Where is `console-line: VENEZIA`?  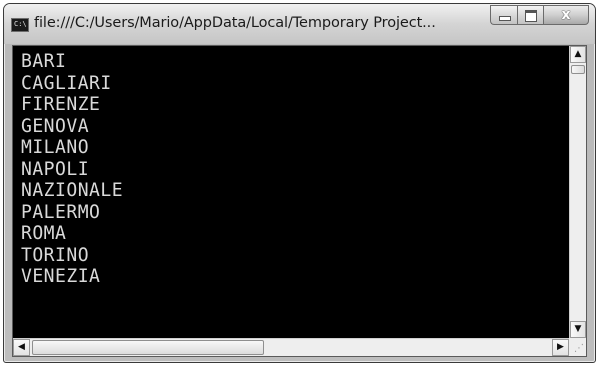 console-line: VENEZIA is located at coordinates (61, 276).